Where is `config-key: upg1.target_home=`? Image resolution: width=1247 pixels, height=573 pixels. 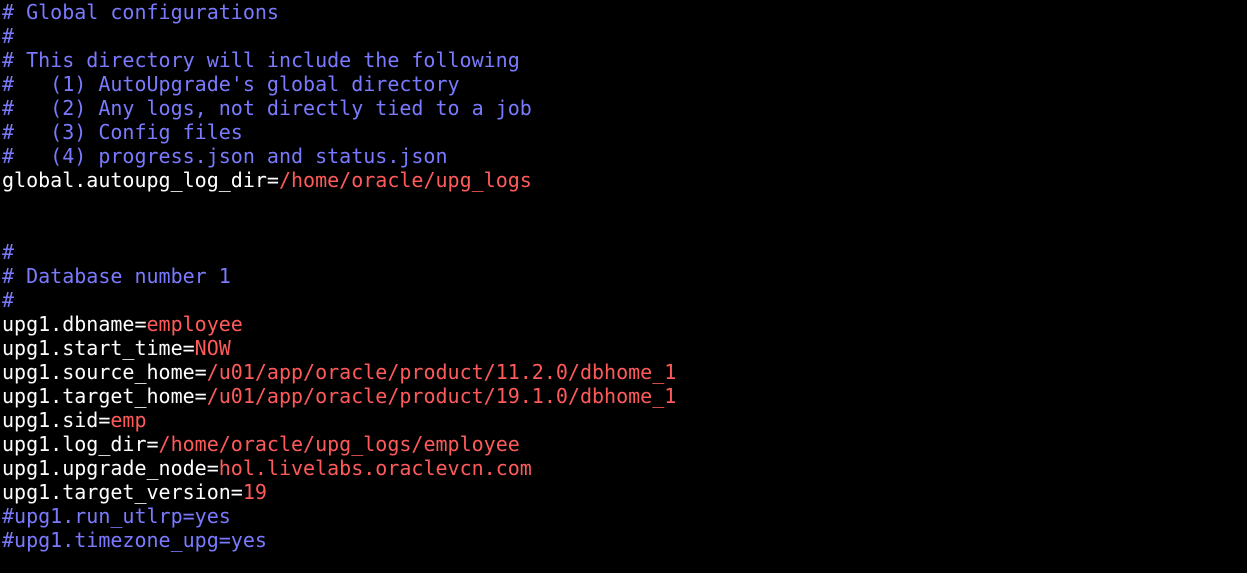 config-key: upg1.target_home= is located at coordinates (104, 396).